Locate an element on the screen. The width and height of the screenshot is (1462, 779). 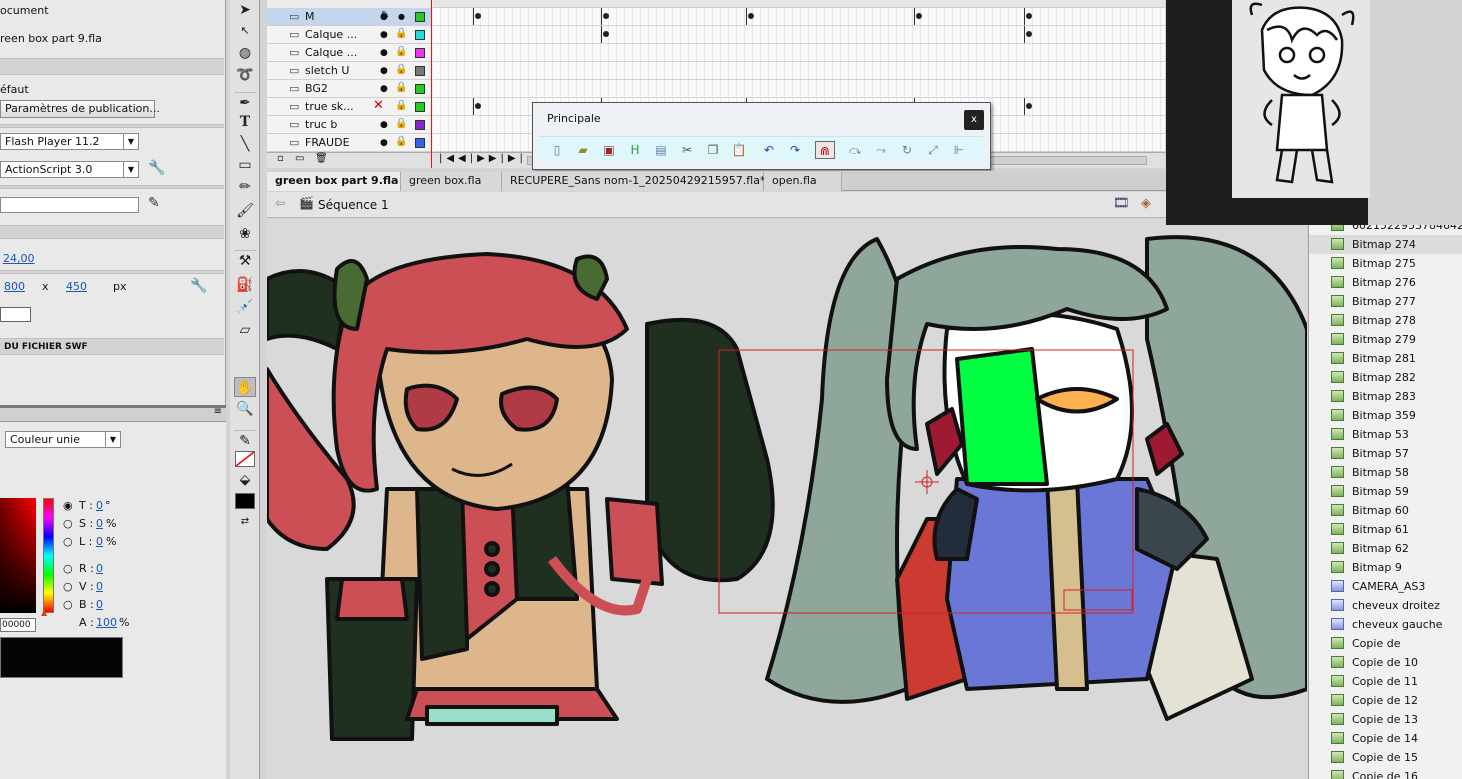
rectangle-tool-icon: ▭ is located at coordinates (245, 165).